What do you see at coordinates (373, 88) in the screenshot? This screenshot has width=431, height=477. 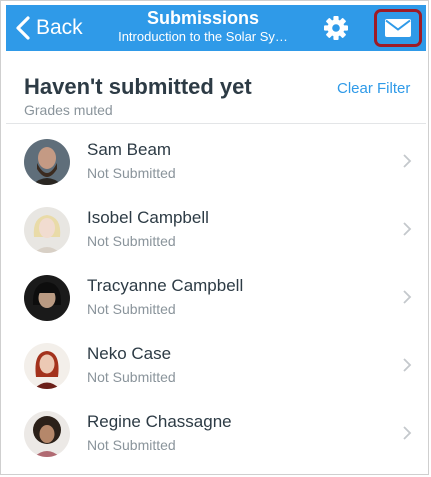 I see `clear-filter-button: Clear Filter` at bounding box center [373, 88].